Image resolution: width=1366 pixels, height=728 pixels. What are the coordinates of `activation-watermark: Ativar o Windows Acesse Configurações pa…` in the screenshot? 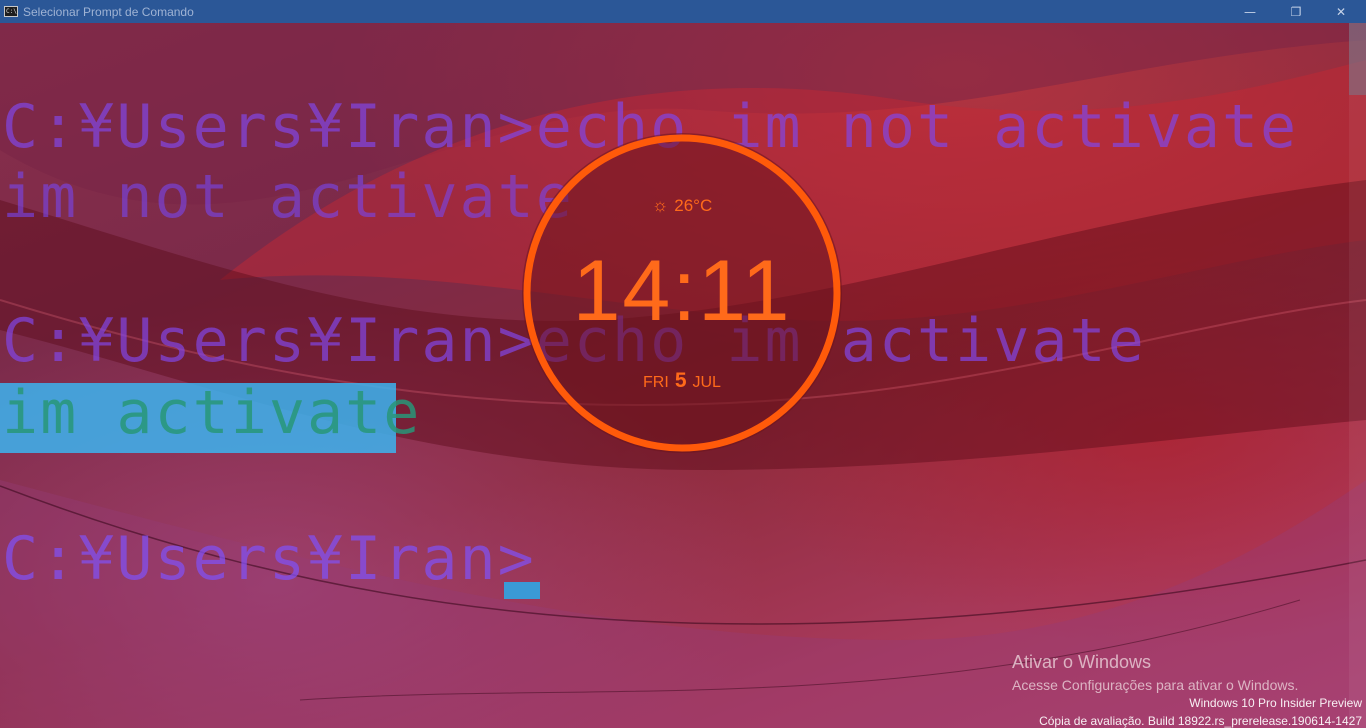 It's located at (1155, 672).